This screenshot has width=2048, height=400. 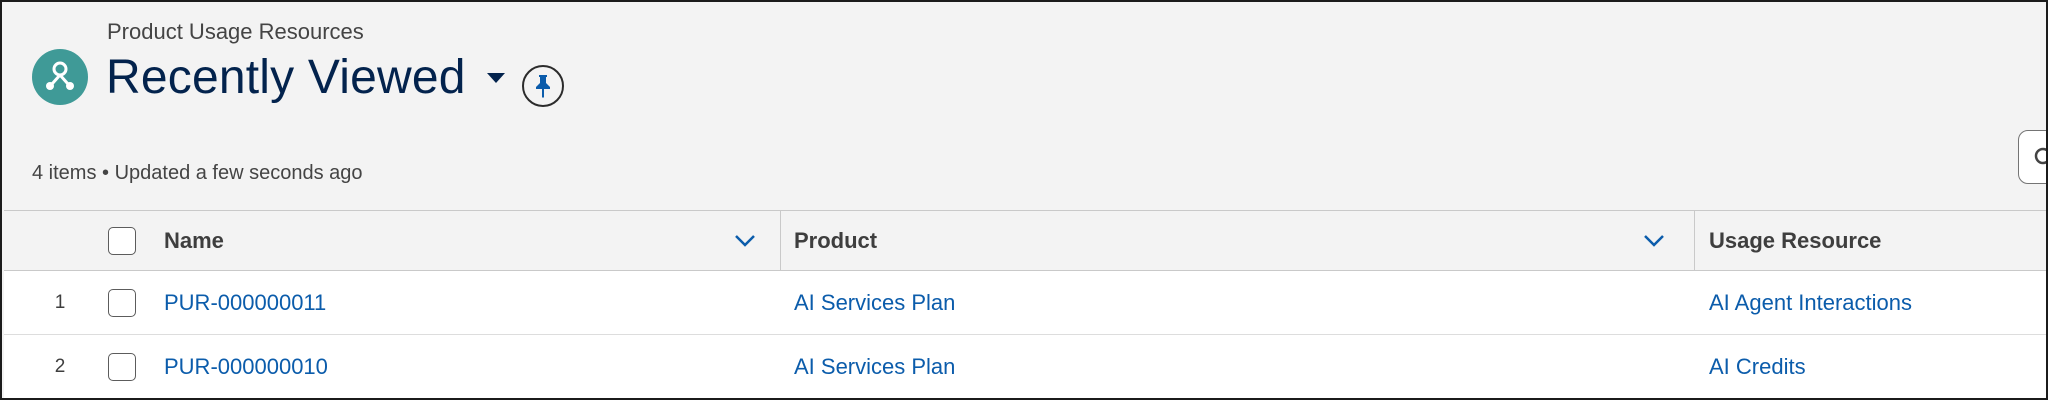 What do you see at coordinates (1870, 366) in the screenshot?
I see `usage-resource-cell: AI Credits` at bounding box center [1870, 366].